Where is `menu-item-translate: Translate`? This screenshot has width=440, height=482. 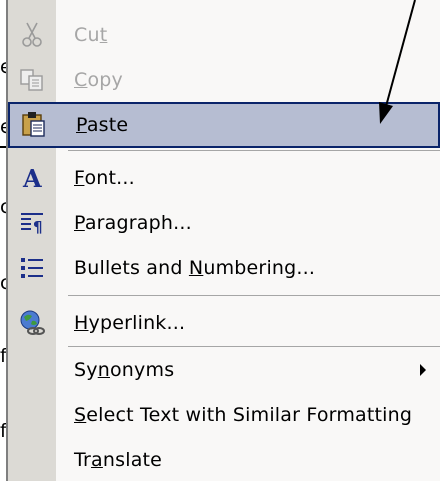 menu-item-translate: Translate is located at coordinates (224, 459).